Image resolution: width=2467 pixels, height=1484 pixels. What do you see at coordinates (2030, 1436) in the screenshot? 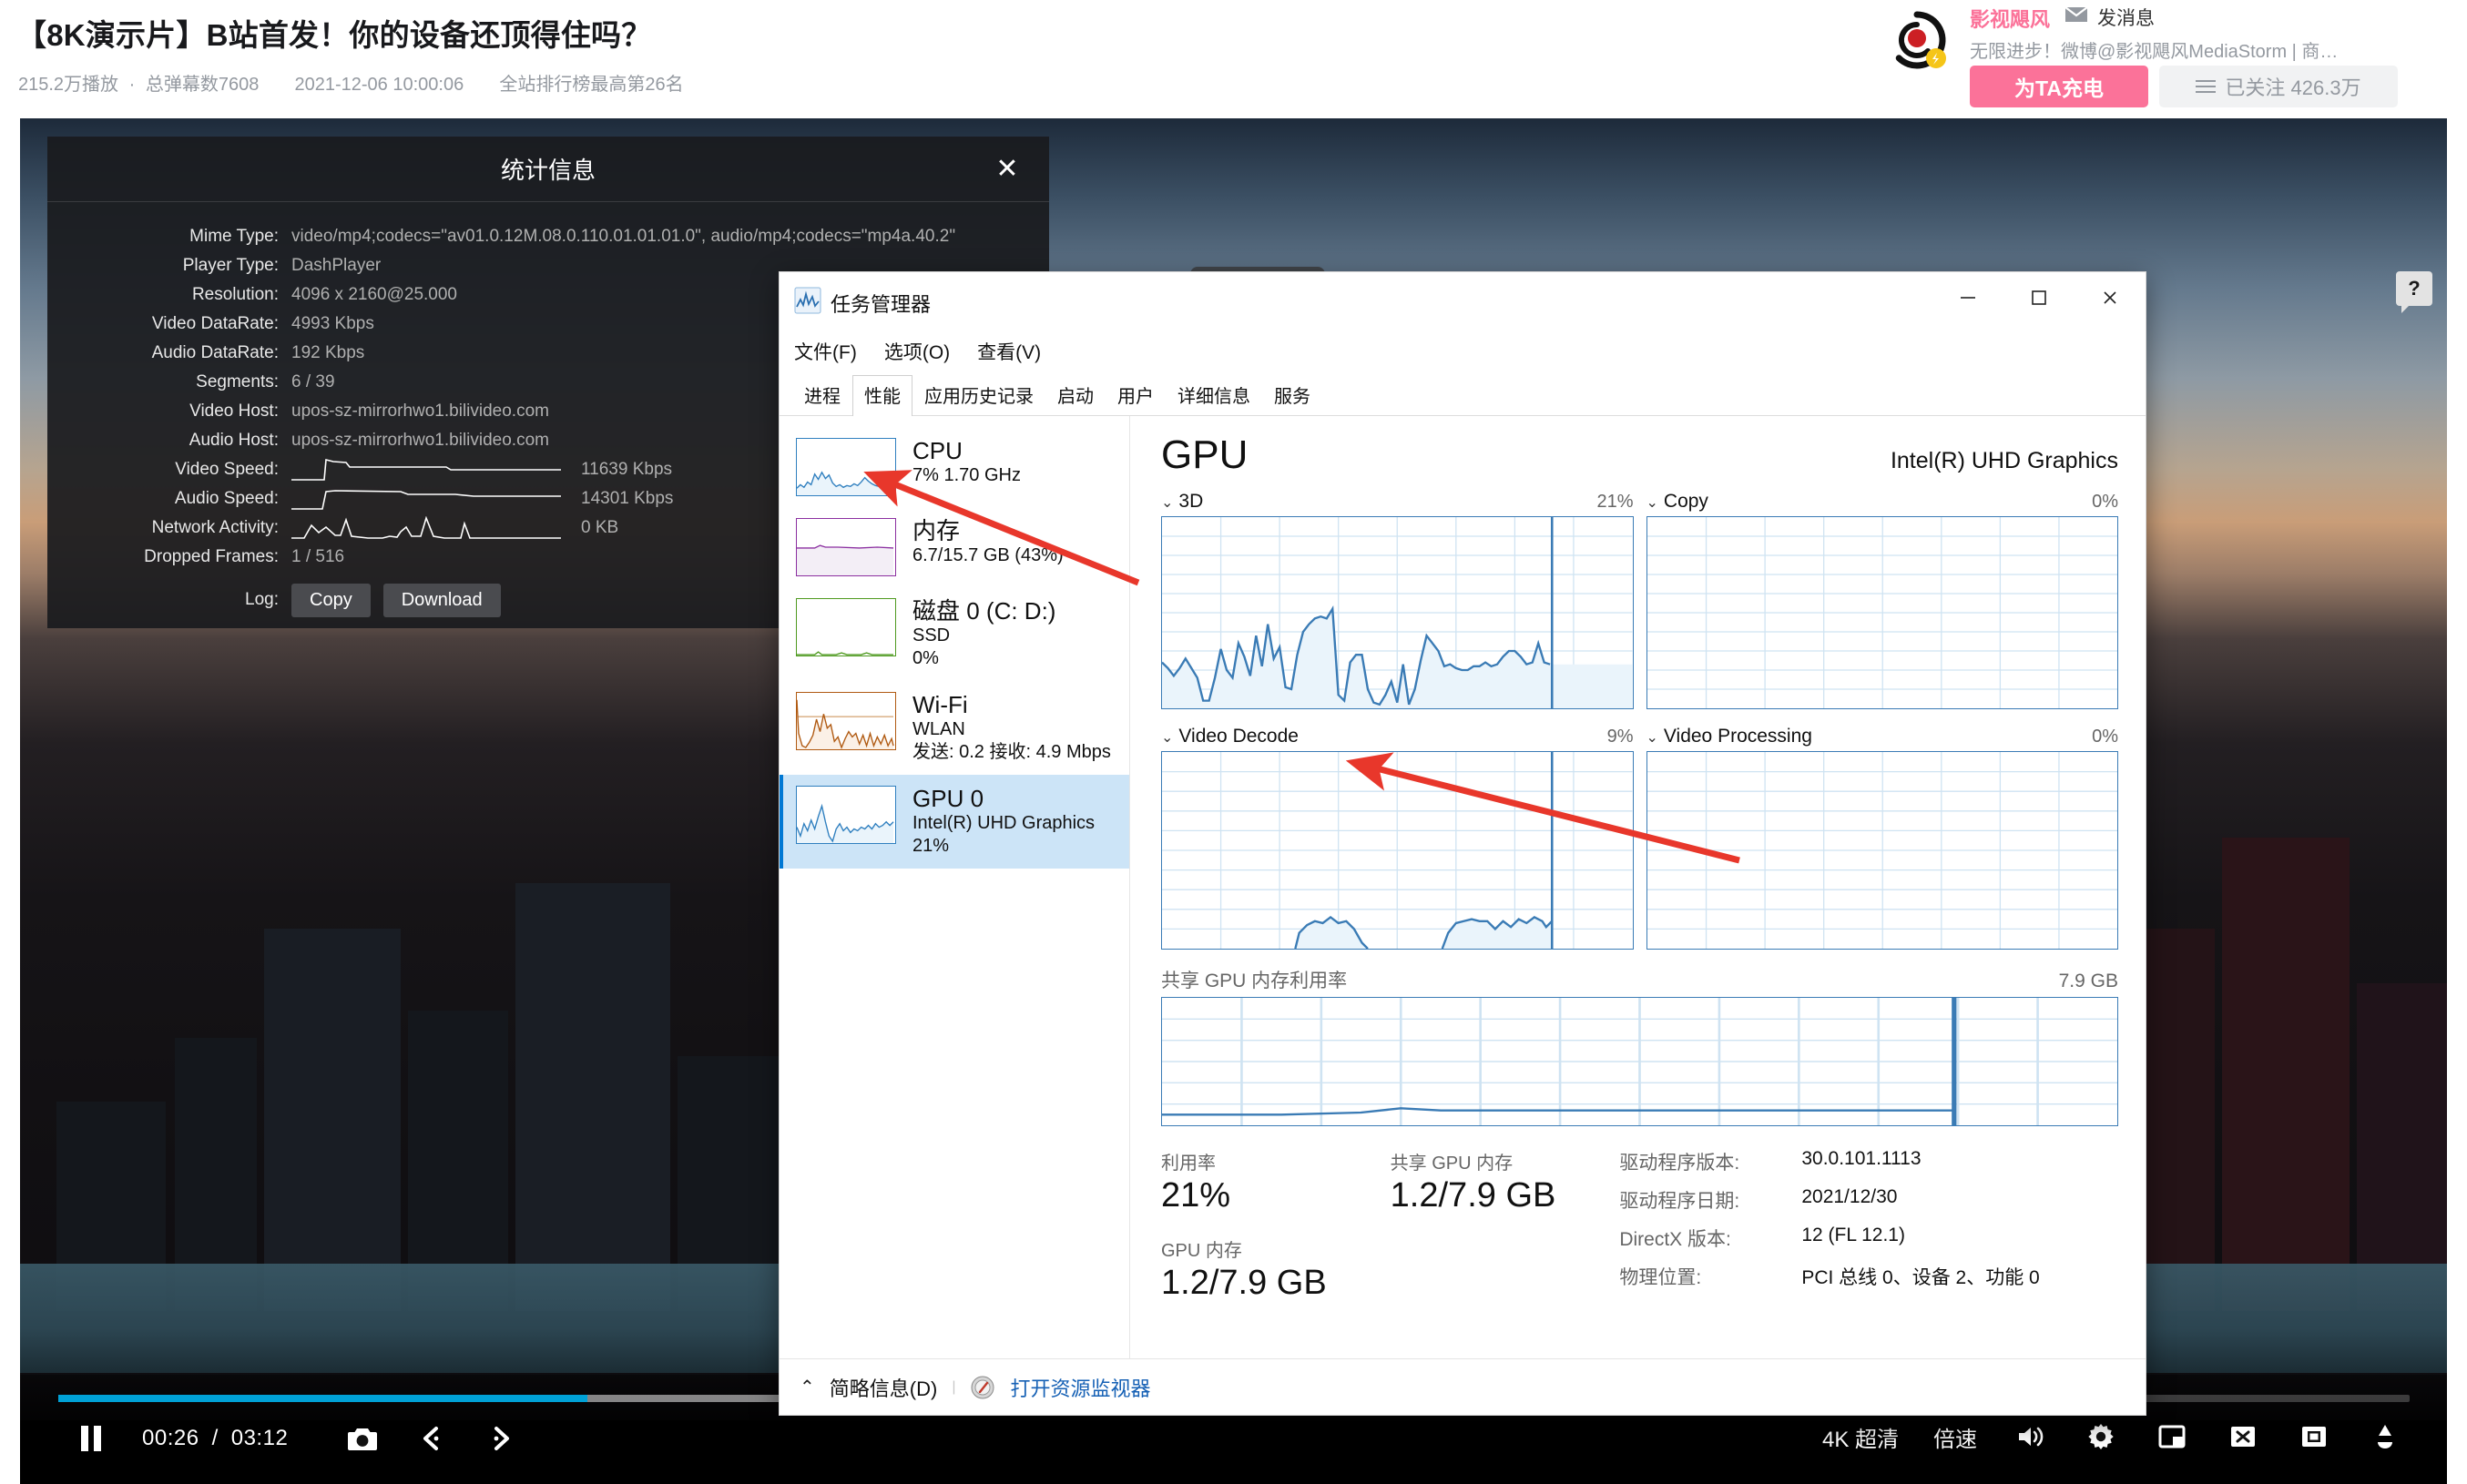
I see `volume-icon` at bounding box center [2030, 1436].